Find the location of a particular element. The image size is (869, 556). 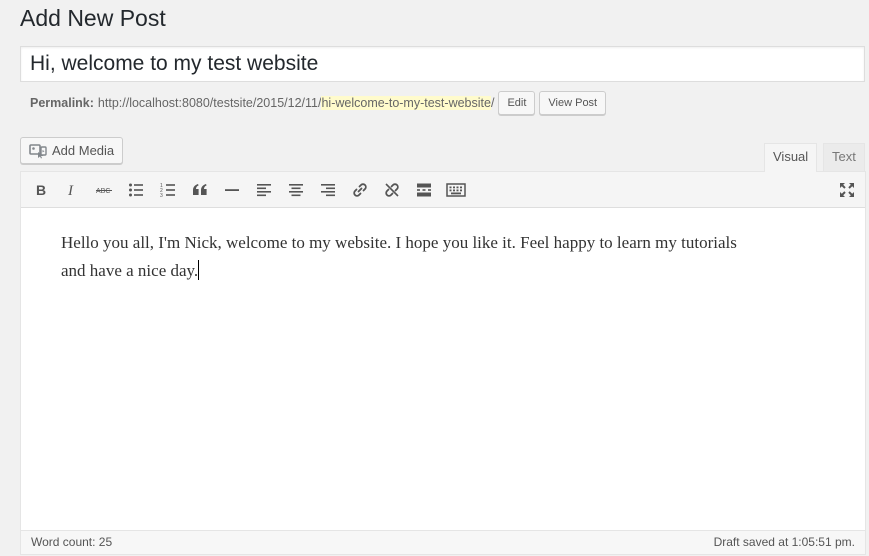

add-media-label: Add Media is located at coordinates (83, 150).